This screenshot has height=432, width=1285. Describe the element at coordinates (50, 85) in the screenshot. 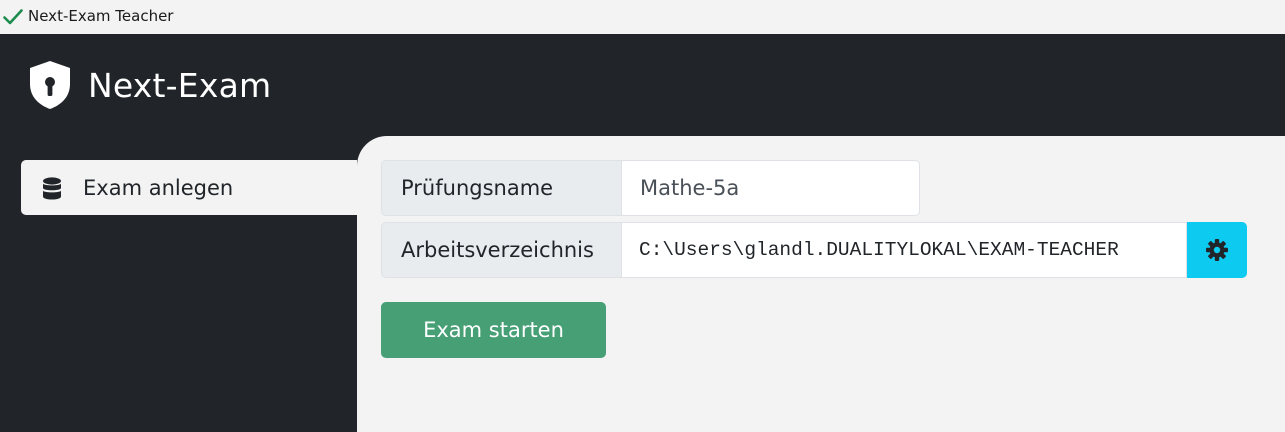

I see `shield-lock-icon` at that location.